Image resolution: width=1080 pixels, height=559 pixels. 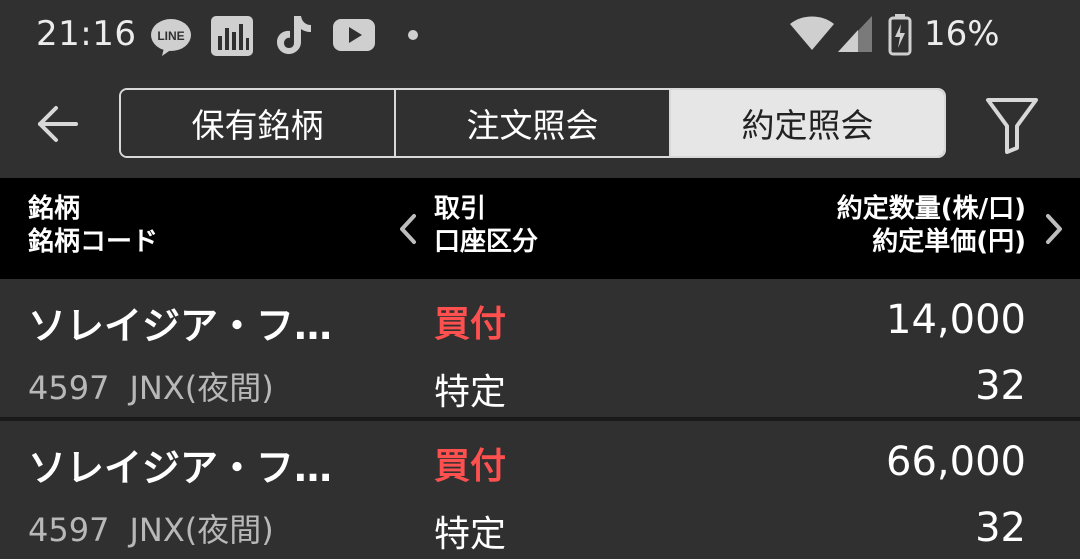 What do you see at coordinates (460, 209) in the screenshot?
I see `column-label-trade: 取引` at bounding box center [460, 209].